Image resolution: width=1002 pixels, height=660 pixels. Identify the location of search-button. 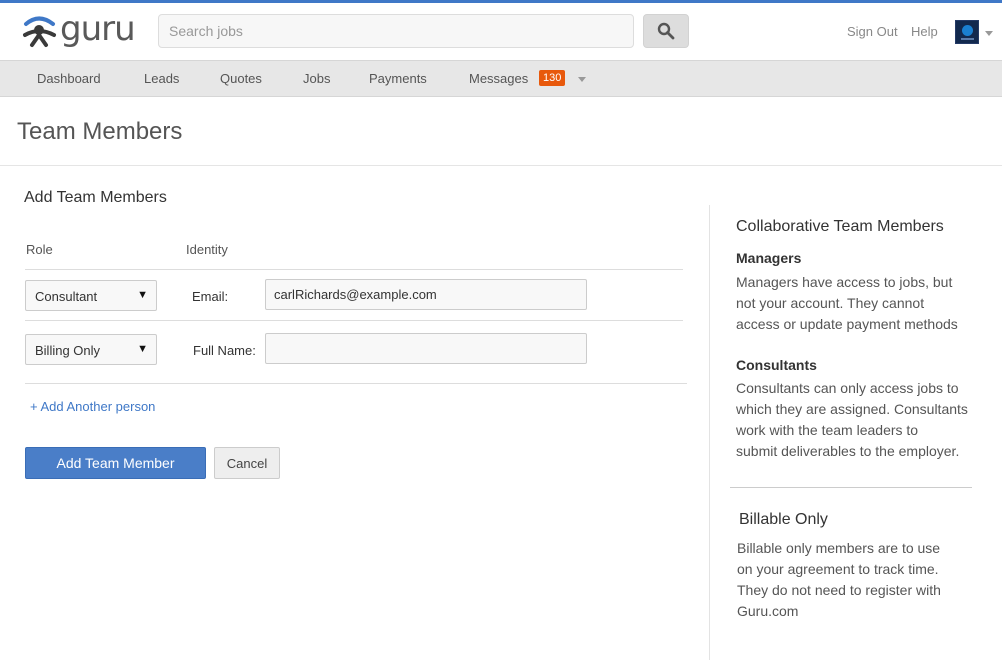
(666, 31).